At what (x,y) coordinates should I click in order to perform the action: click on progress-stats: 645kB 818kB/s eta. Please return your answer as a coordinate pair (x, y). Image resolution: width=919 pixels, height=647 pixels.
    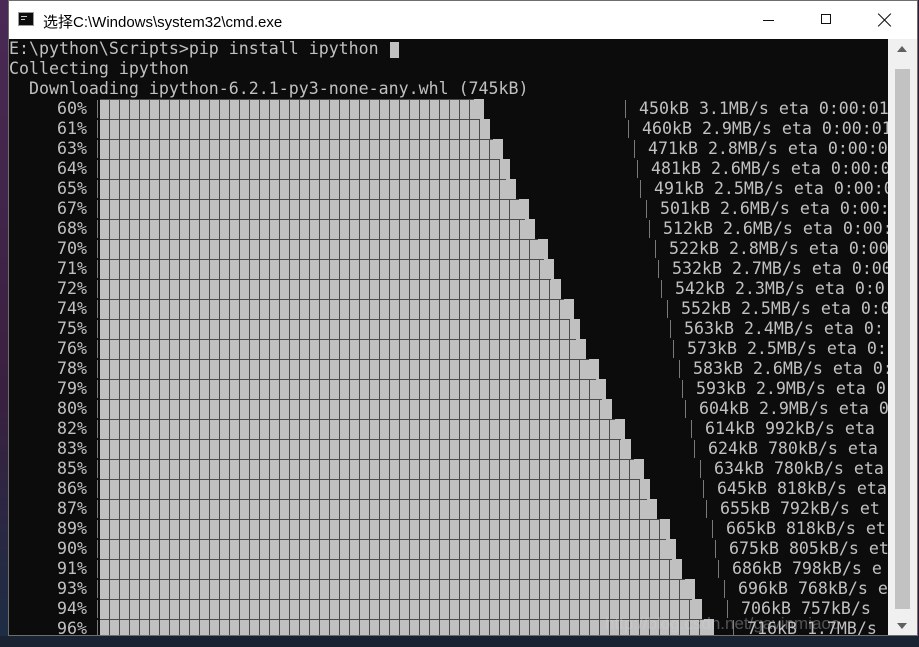
    Looking at the image, I should click on (802, 488).